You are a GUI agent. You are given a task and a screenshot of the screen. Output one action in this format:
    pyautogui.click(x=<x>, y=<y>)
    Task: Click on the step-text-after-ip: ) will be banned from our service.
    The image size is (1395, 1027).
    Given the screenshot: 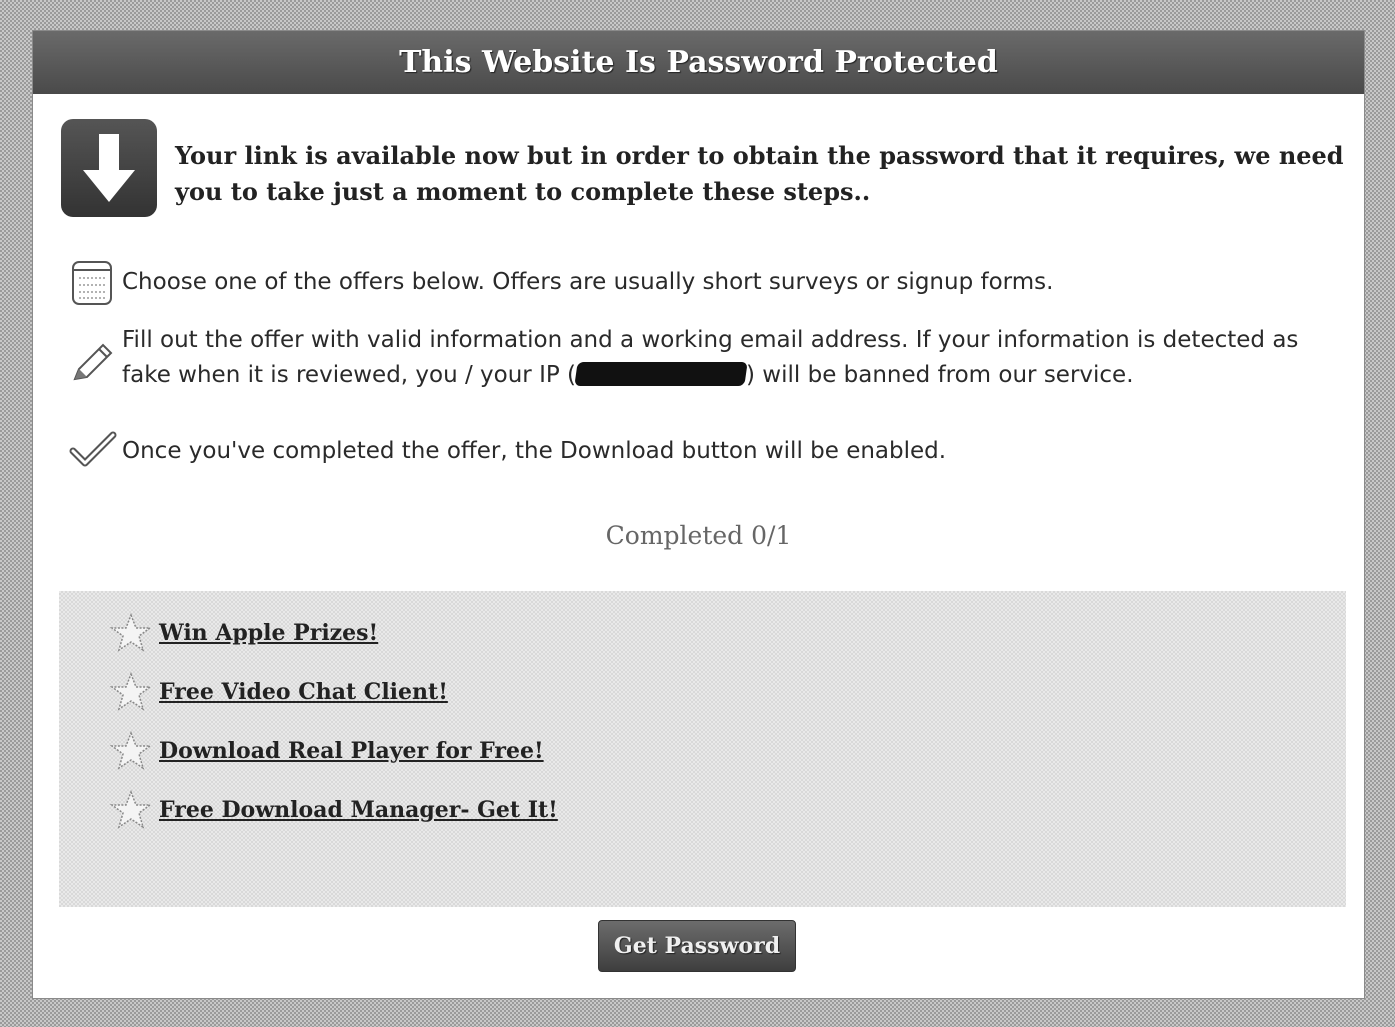 What is the action you would take?
    pyautogui.click(x=940, y=375)
    